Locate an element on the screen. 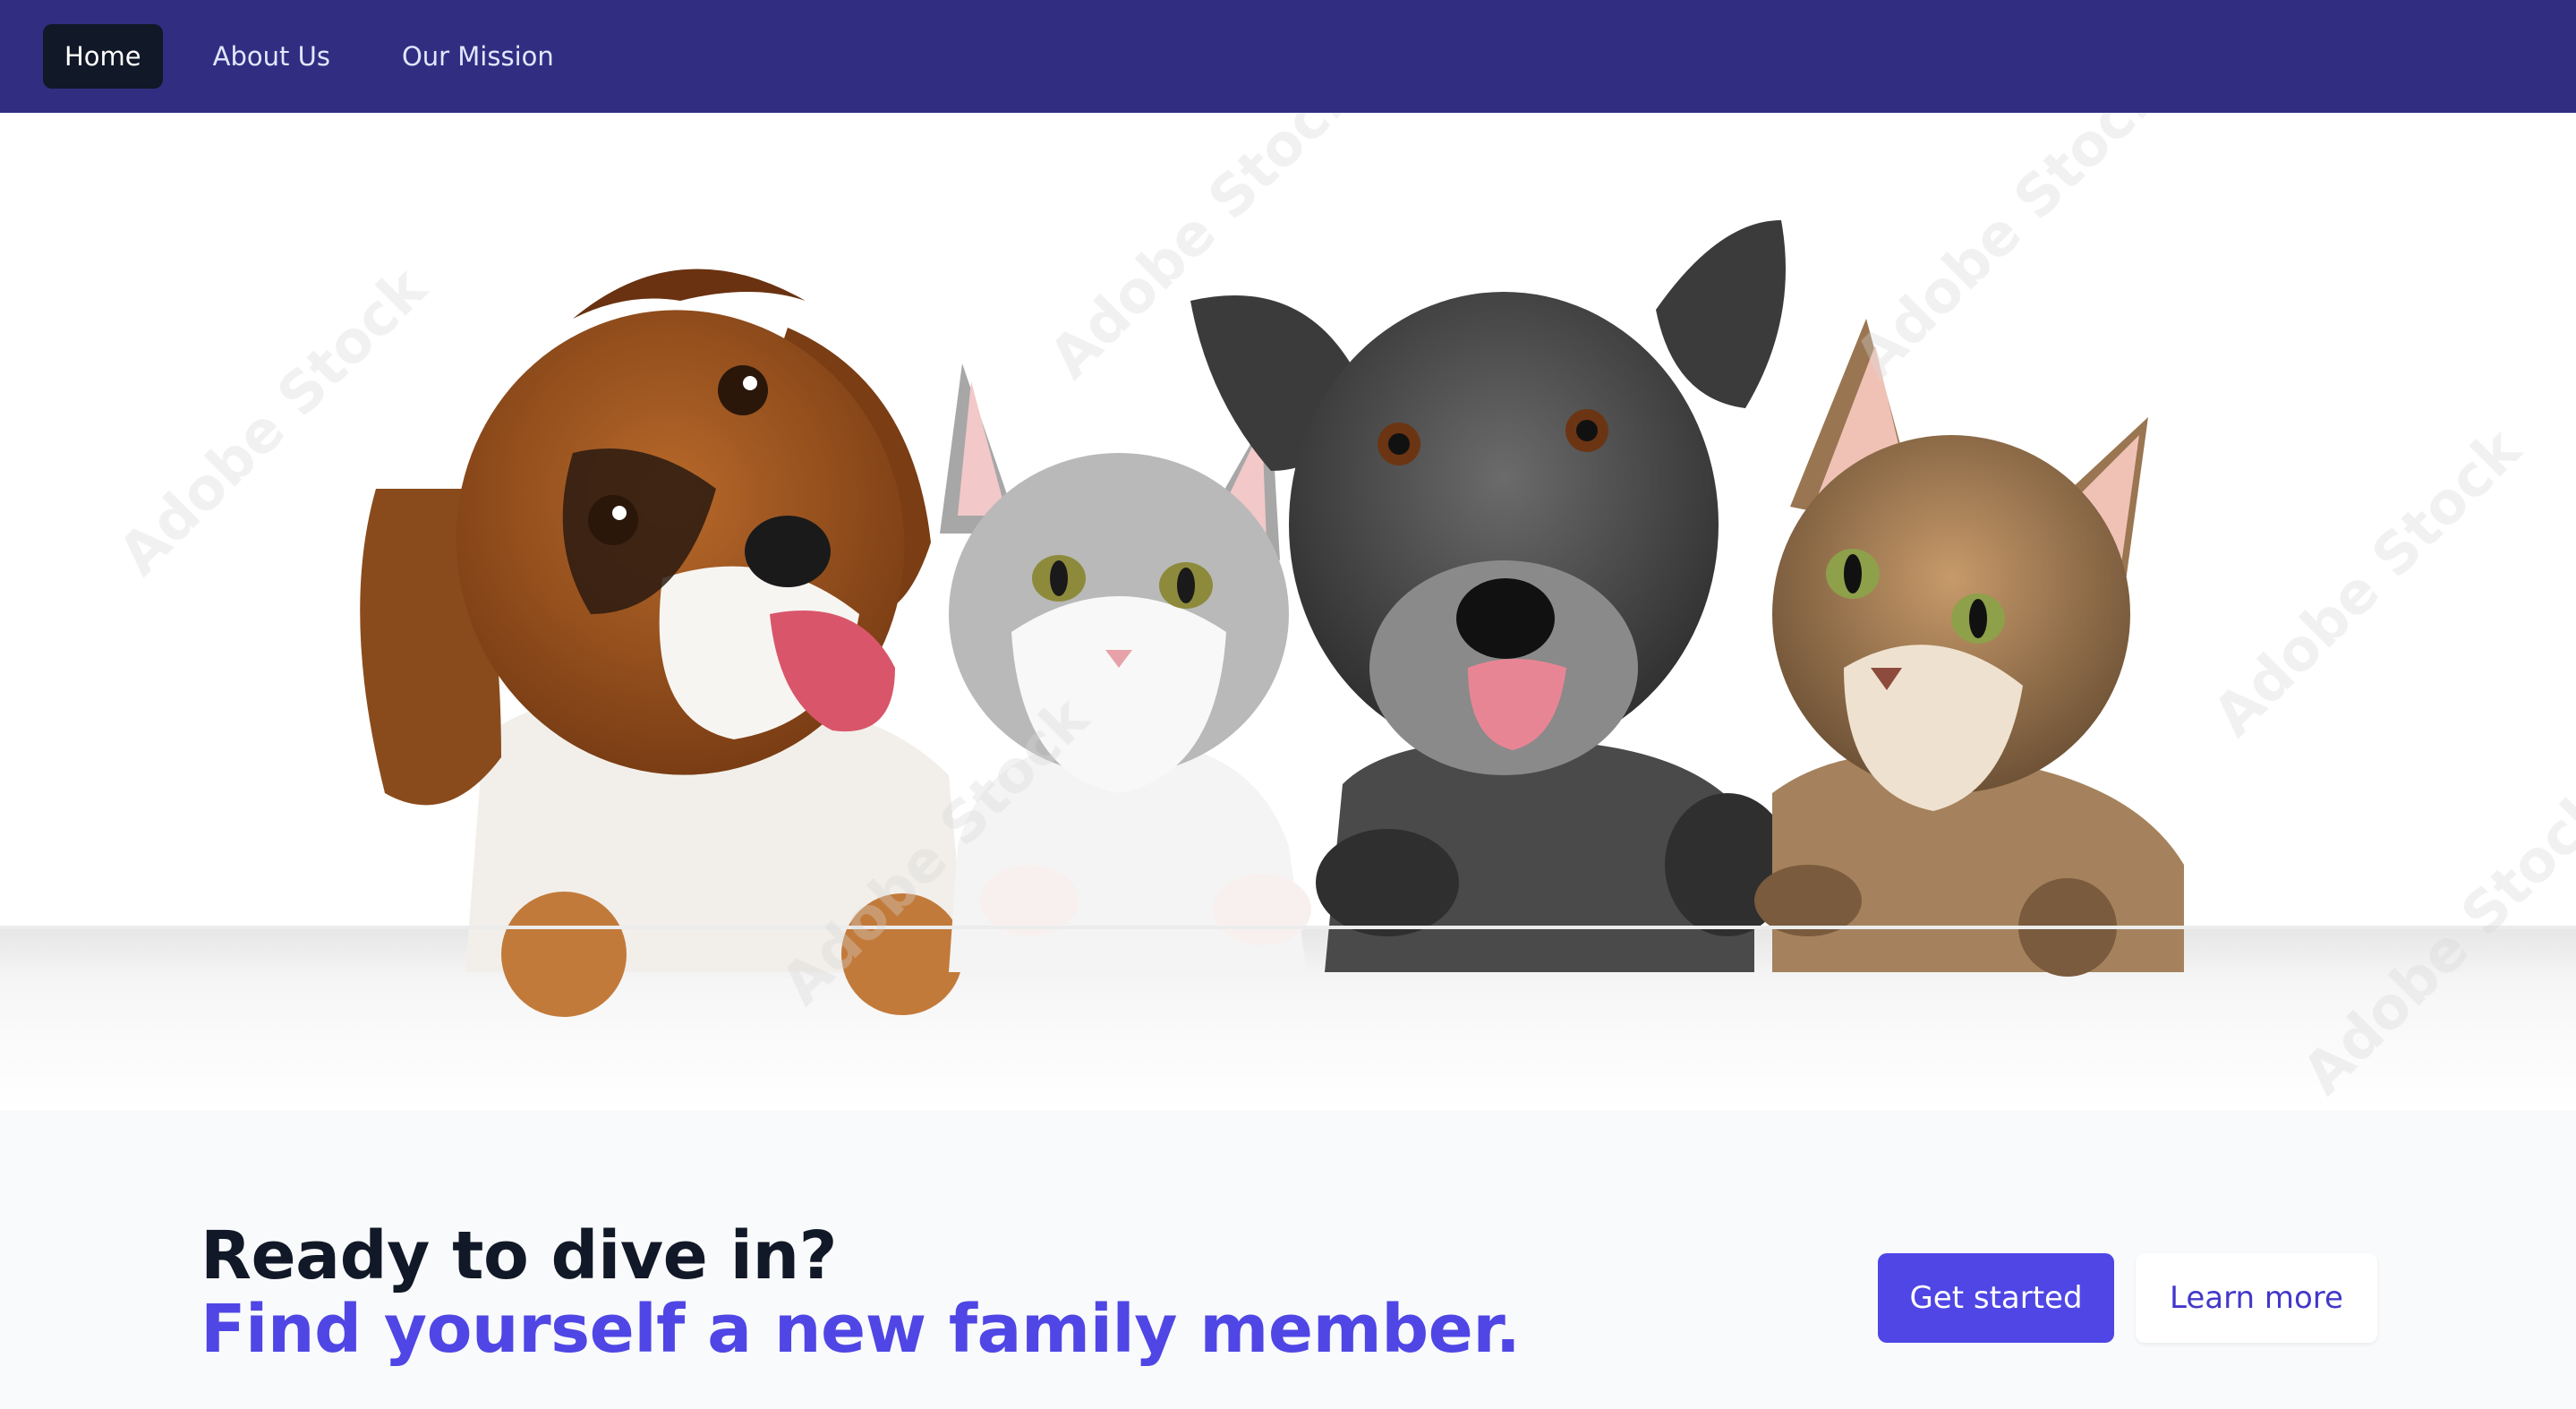 This screenshot has width=2576, height=1409. top-navbar: Home About Us Our Mission is located at coordinates (1288, 57).